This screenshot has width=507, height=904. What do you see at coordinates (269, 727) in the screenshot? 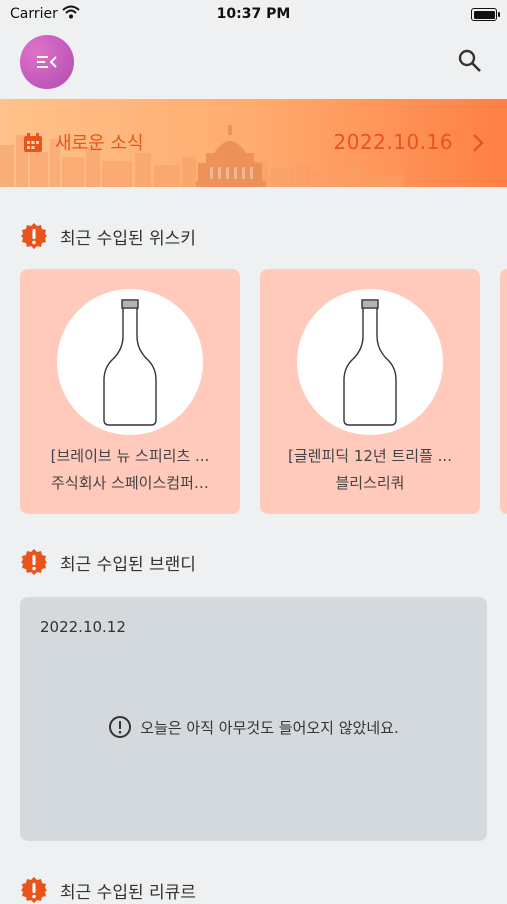
I see `empty-message: 오늘은 아직 아무것도 들어오지 않았네요.` at bounding box center [269, 727].